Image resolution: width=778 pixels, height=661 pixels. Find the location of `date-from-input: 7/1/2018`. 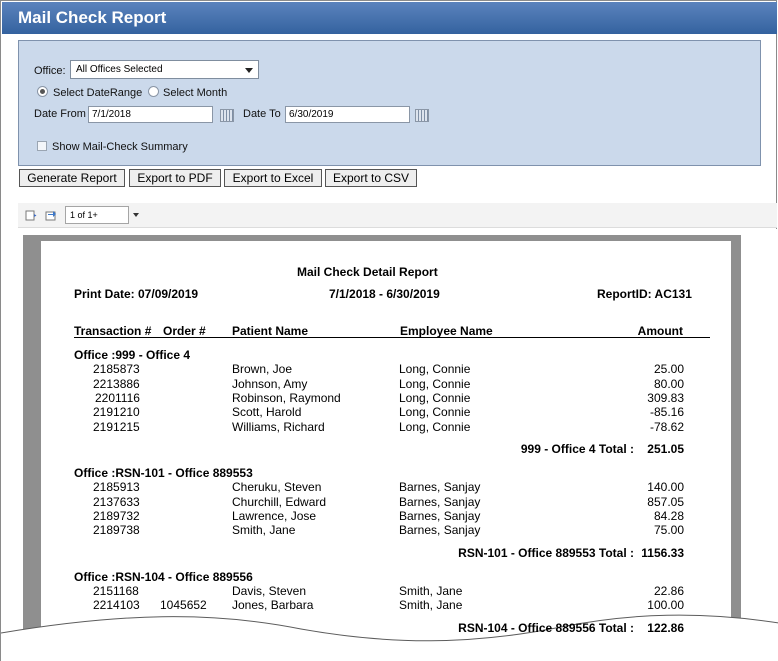

date-from-input: 7/1/2018 is located at coordinates (150, 114).